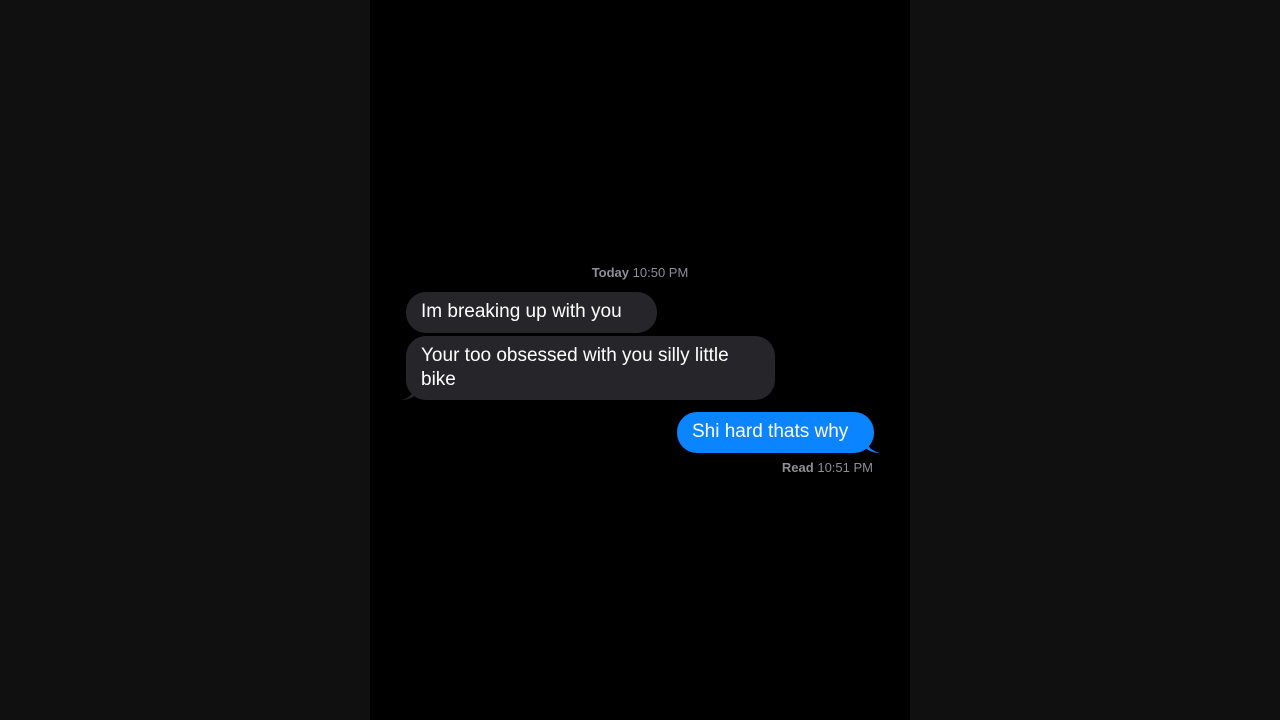 This screenshot has height=720, width=1280. What do you see at coordinates (660, 272) in the screenshot?
I see `timestamp-time: 10:50 PM` at bounding box center [660, 272].